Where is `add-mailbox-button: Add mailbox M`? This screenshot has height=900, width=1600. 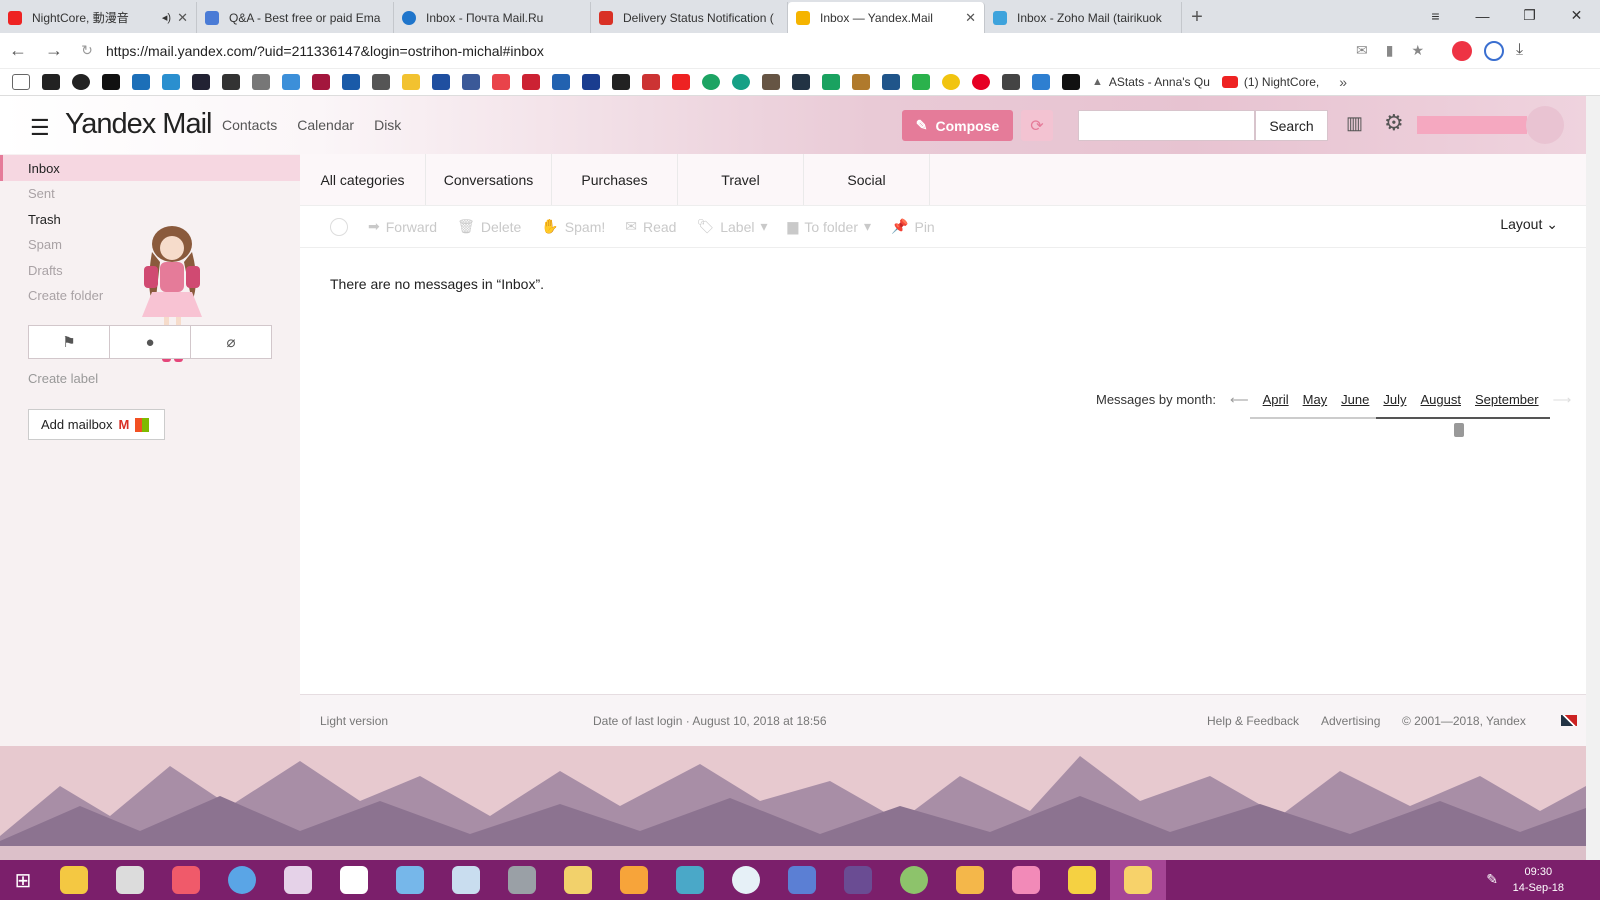 add-mailbox-button: Add mailbox M is located at coordinates (96, 424).